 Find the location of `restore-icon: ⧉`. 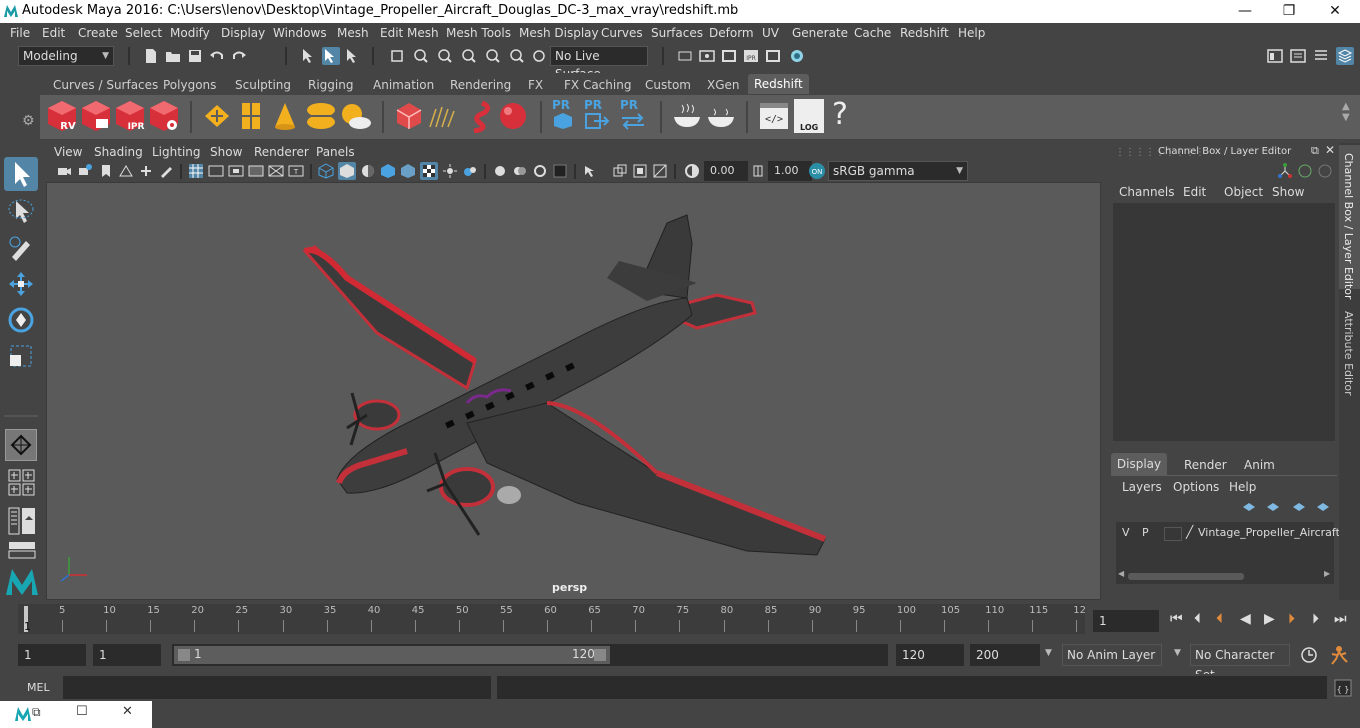

restore-icon: ⧉ is located at coordinates (36, 712).